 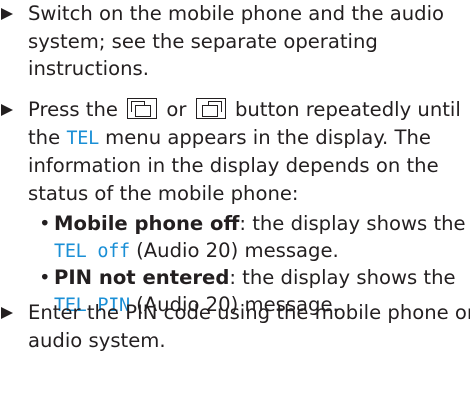 I want to click on display-text-tel: TEL, so click(x=82, y=138).